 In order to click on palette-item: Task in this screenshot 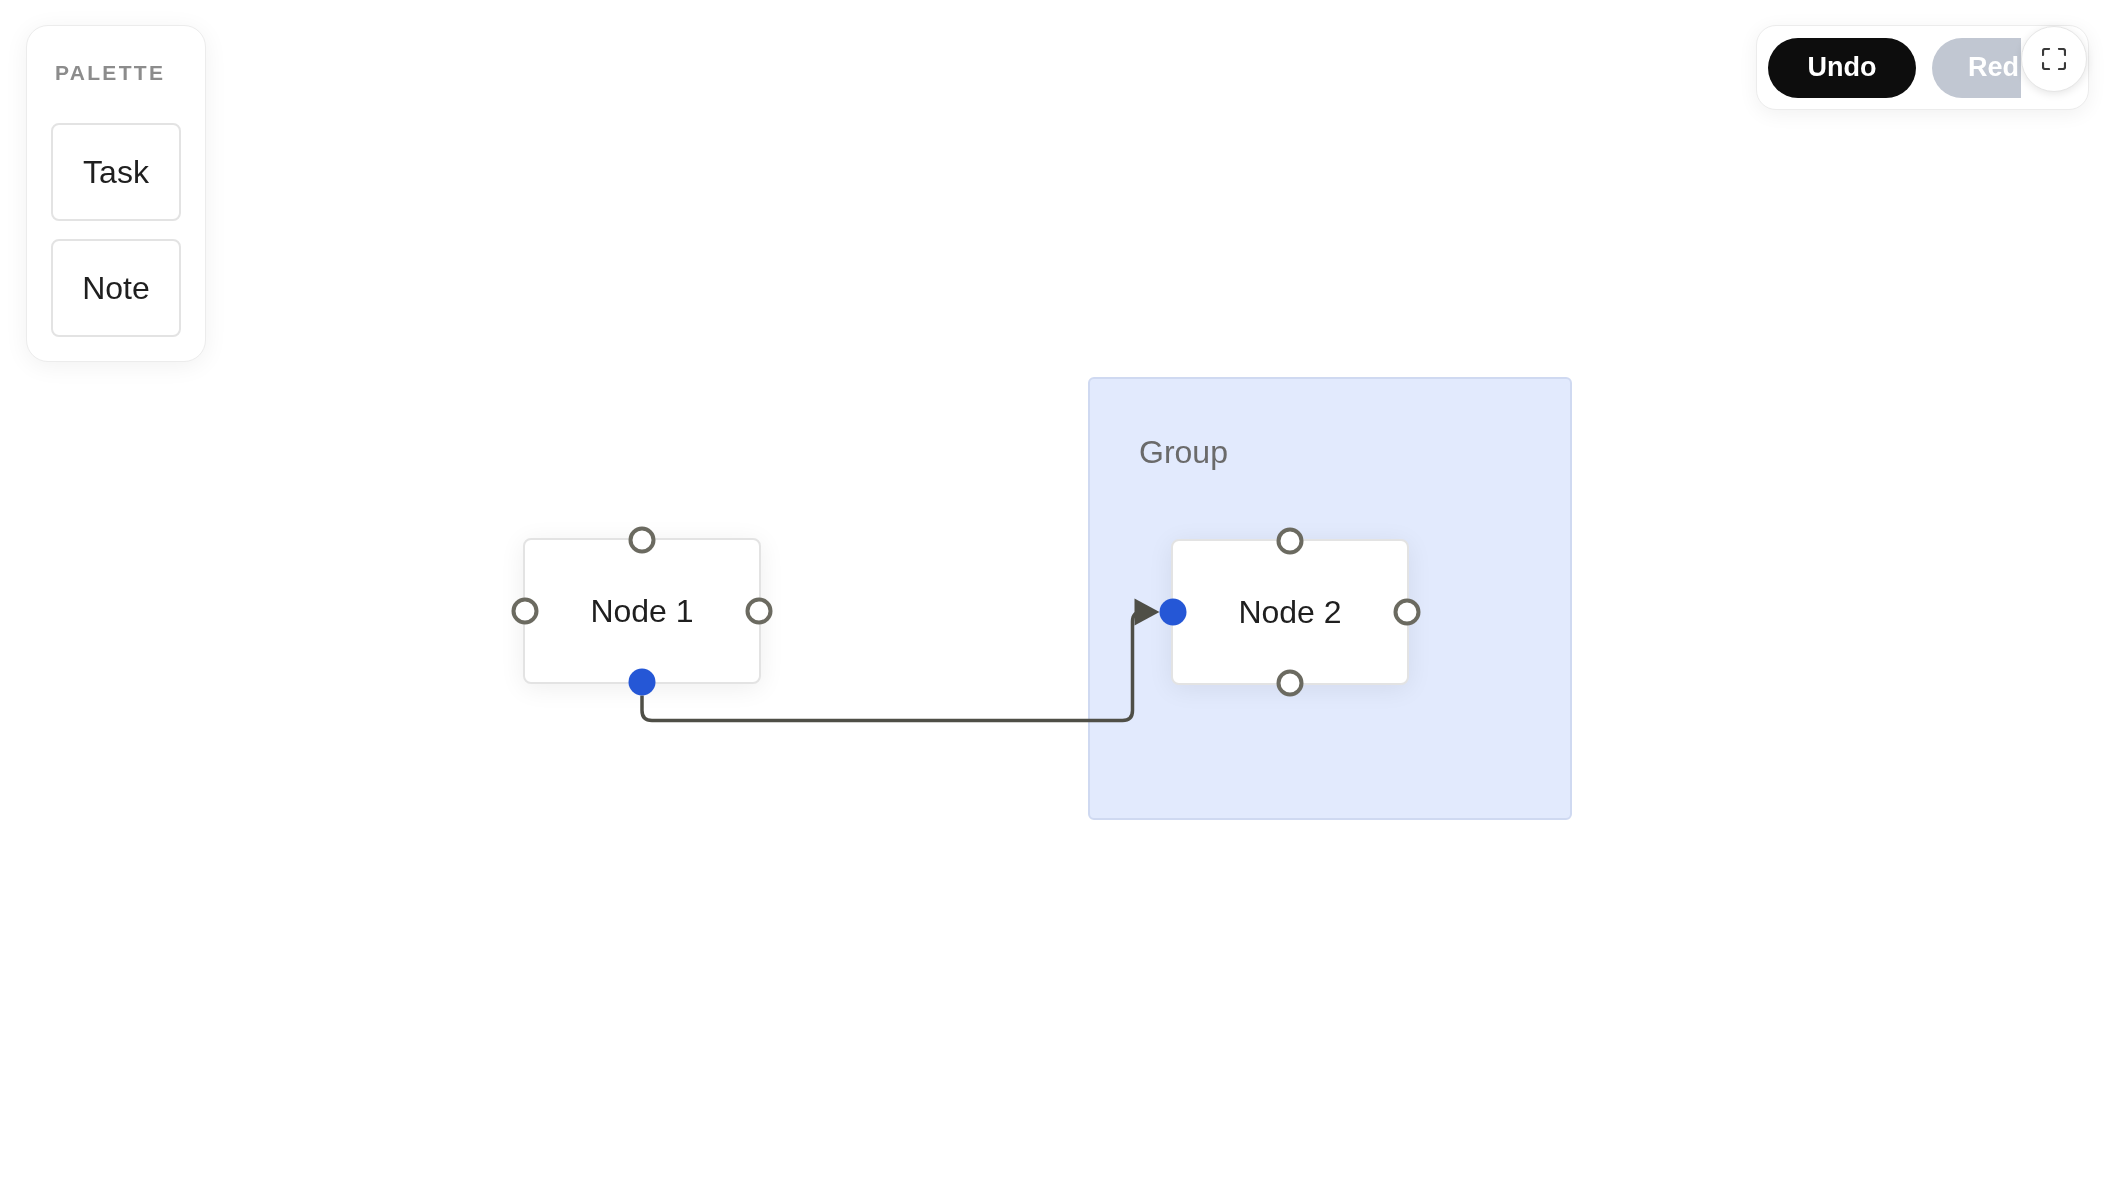, I will do `click(116, 172)`.